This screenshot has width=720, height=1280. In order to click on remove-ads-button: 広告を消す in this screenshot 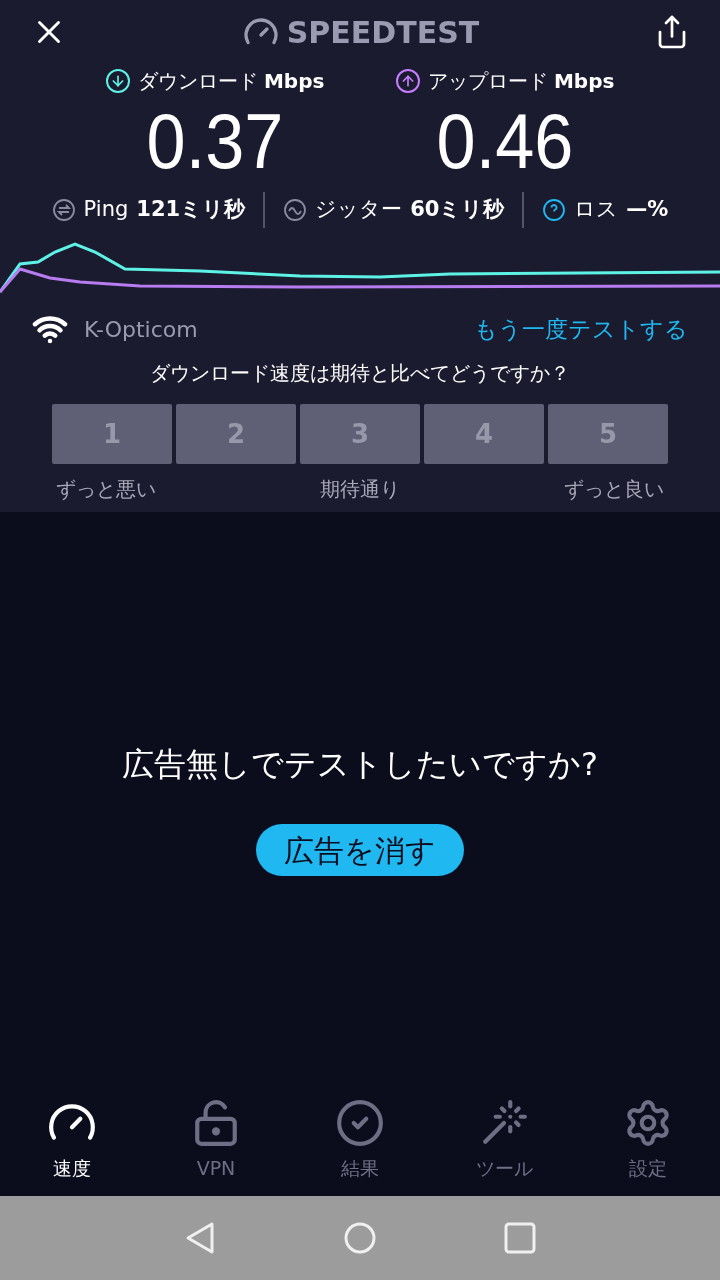, I will do `click(360, 850)`.